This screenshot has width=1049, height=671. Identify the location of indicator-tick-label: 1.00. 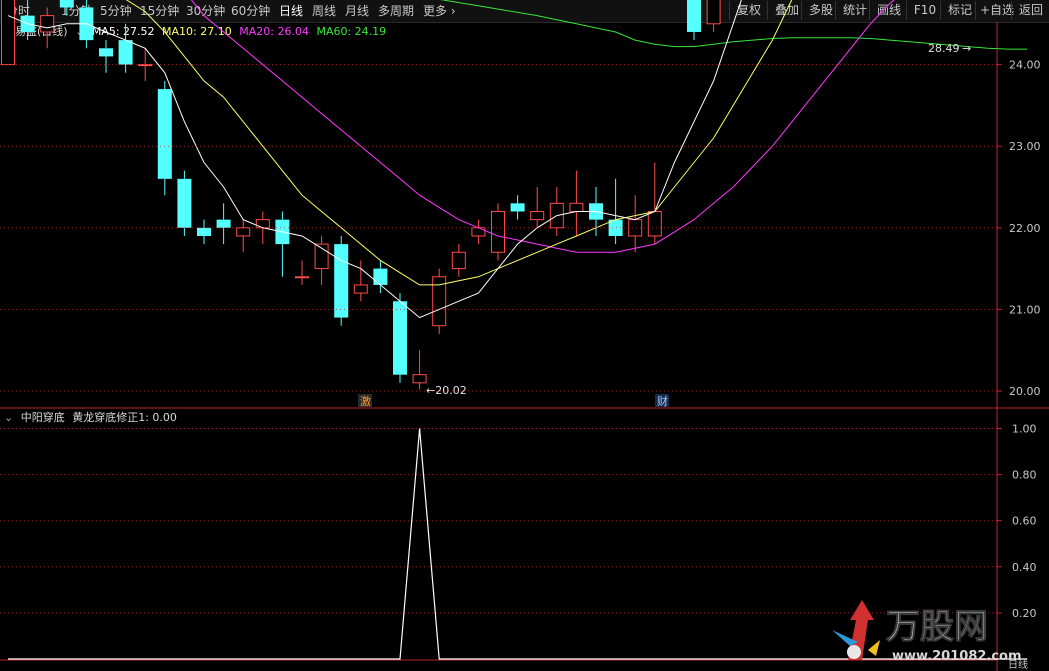
(1024, 429).